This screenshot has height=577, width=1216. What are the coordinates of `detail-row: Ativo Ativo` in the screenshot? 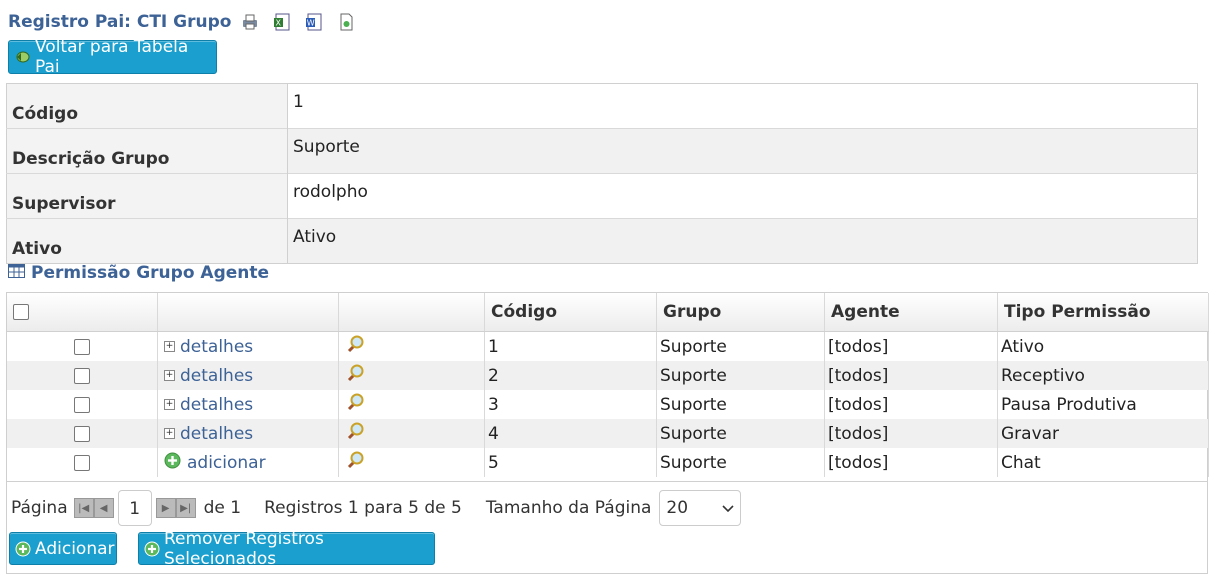 It's located at (602, 241).